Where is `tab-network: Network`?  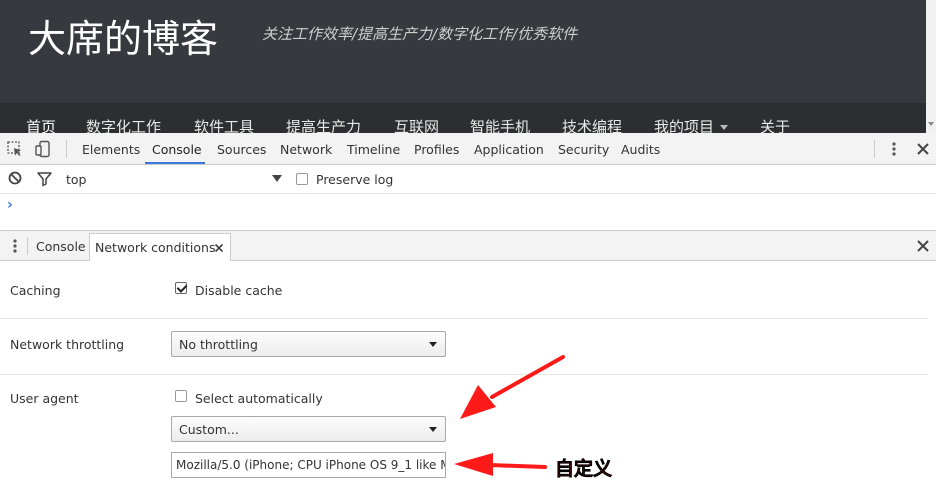 tab-network: Network is located at coordinates (306, 149).